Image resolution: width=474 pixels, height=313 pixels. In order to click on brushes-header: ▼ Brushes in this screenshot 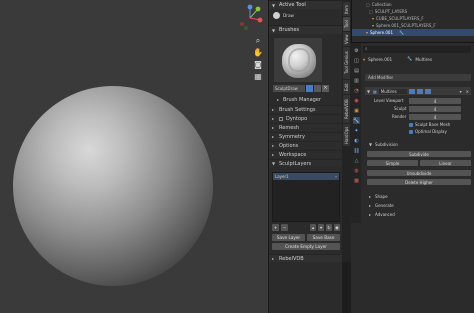, I will do `click(306, 29)`.